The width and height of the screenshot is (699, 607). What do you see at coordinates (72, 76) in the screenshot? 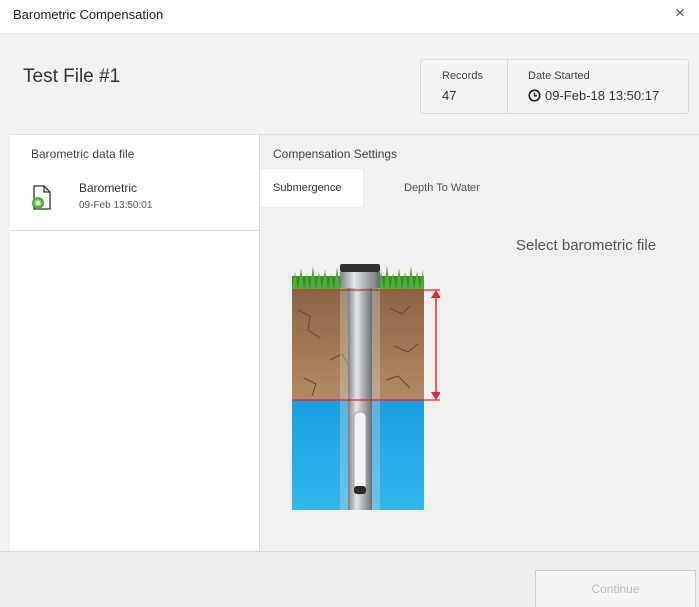
I see `file-title: Test File #1` at bounding box center [72, 76].